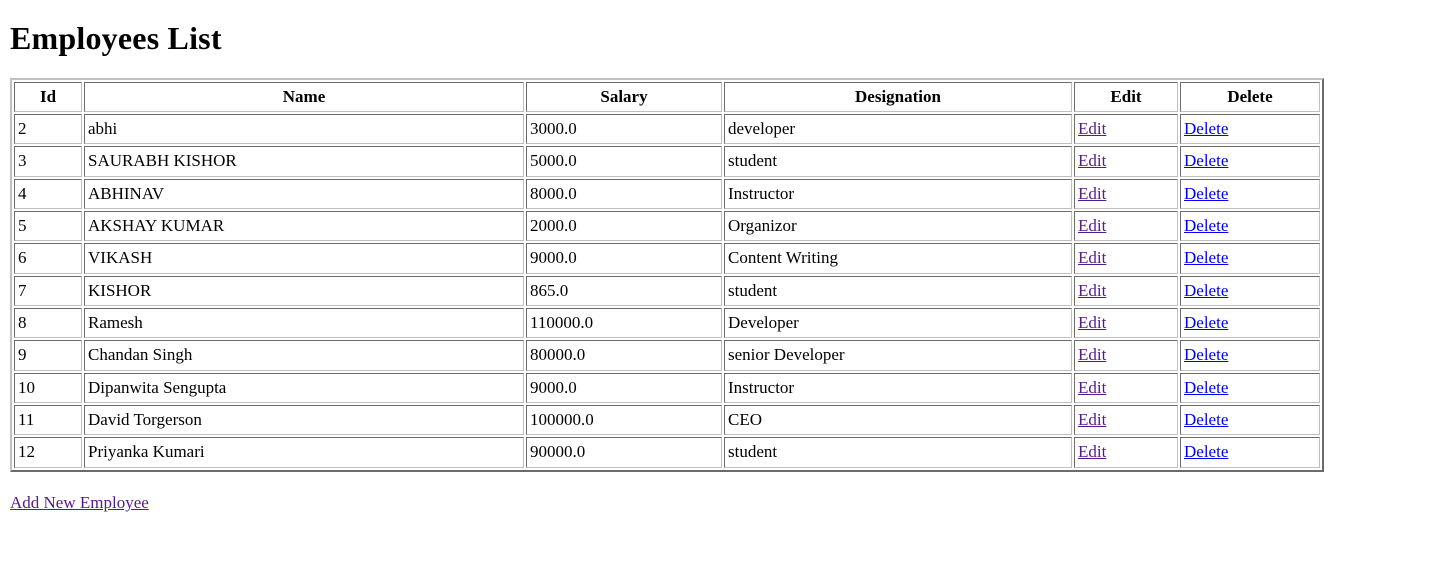 The width and height of the screenshot is (1433, 577). I want to click on cell-id: 12, so click(48, 452).